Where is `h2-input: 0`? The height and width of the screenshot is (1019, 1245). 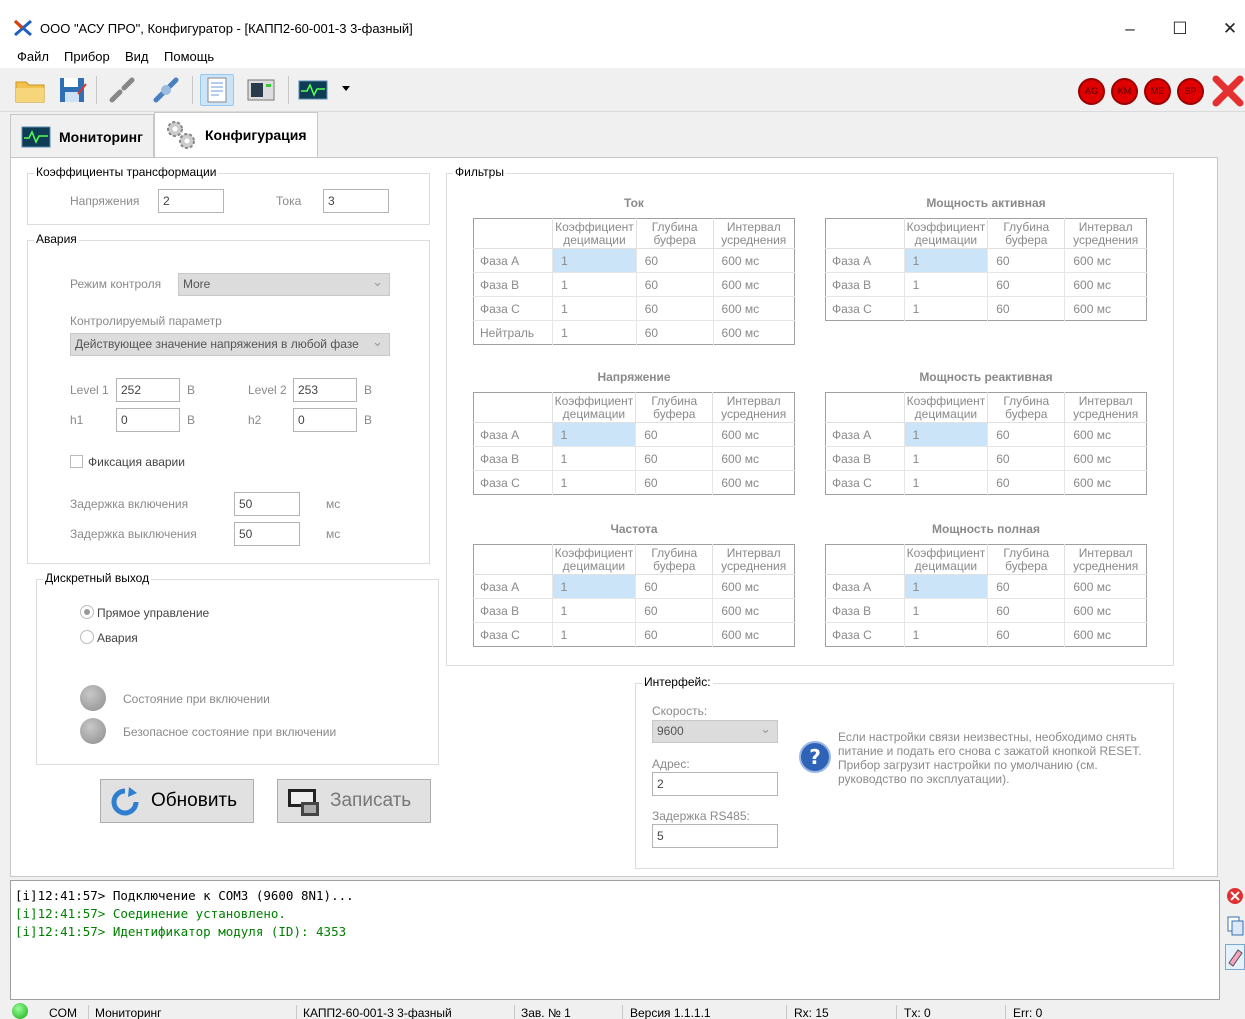 h2-input: 0 is located at coordinates (325, 420).